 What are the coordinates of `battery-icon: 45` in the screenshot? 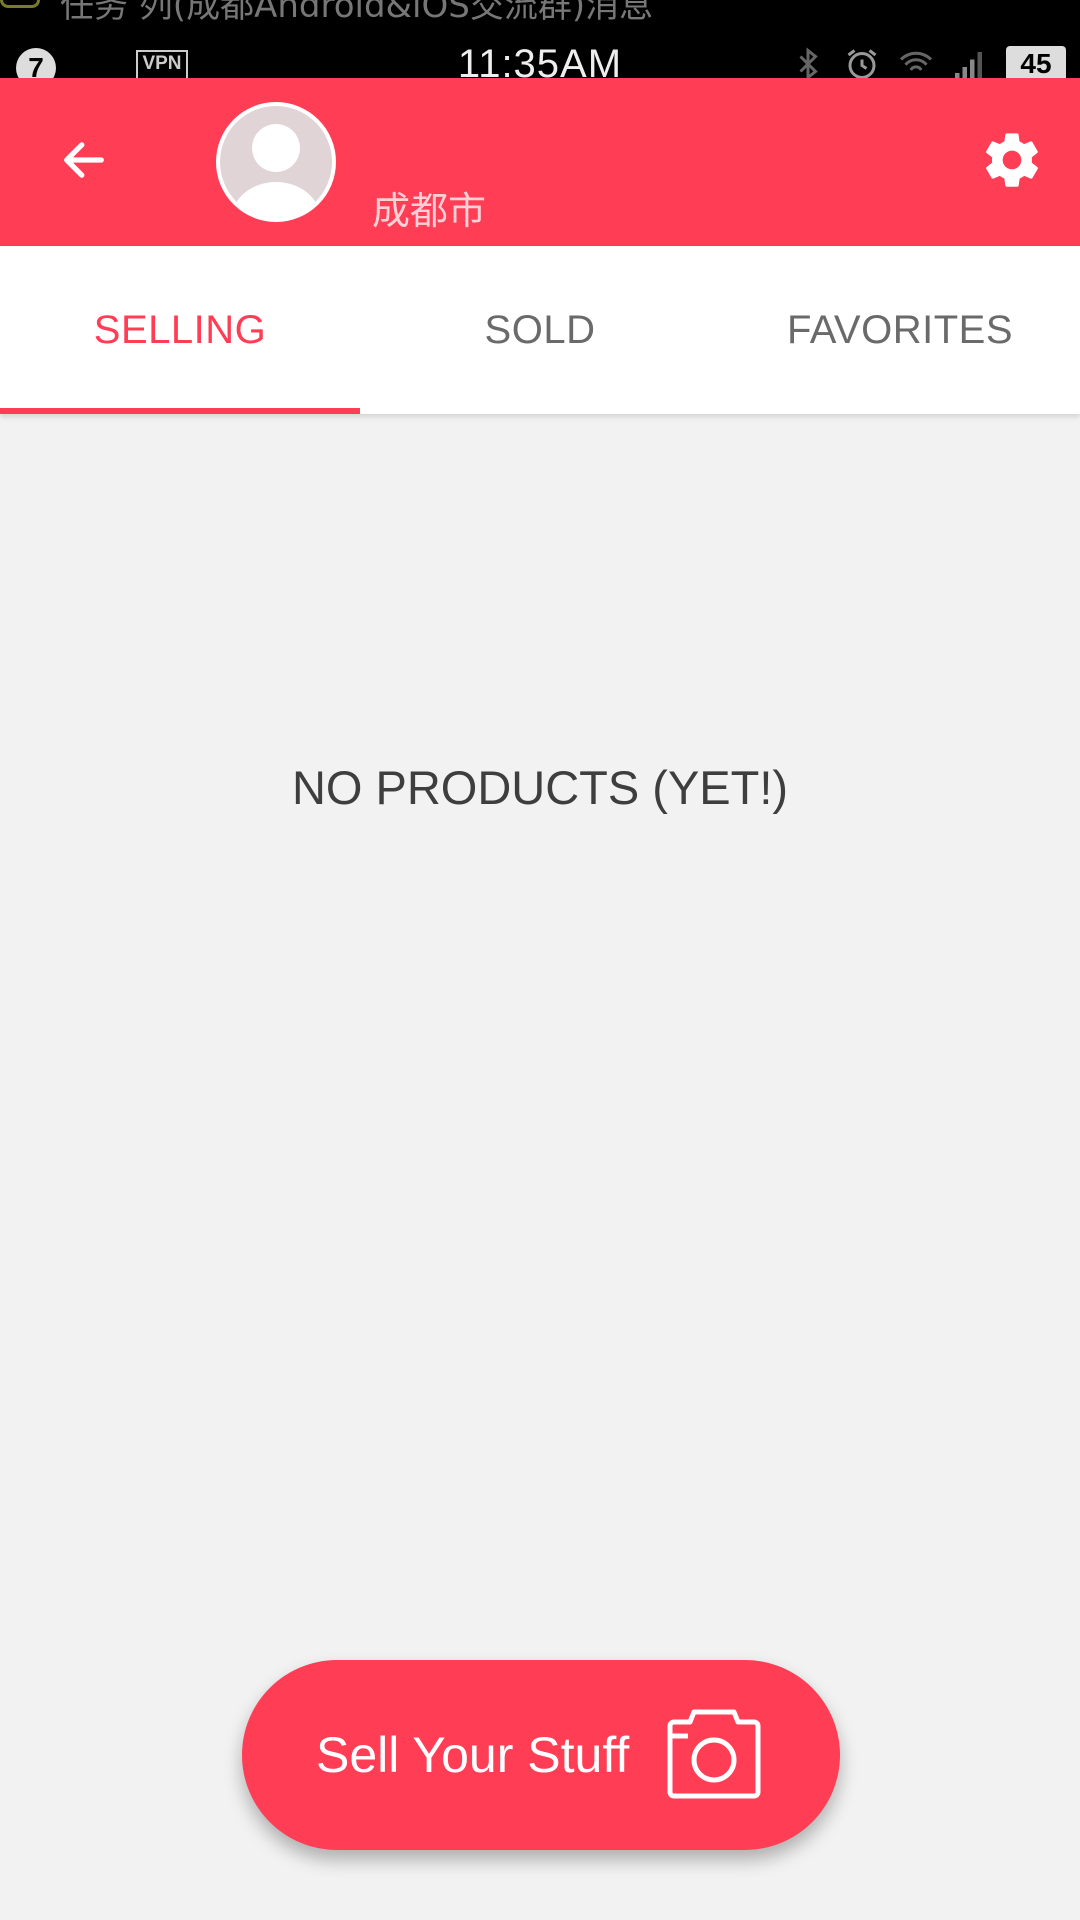 It's located at (1036, 62).